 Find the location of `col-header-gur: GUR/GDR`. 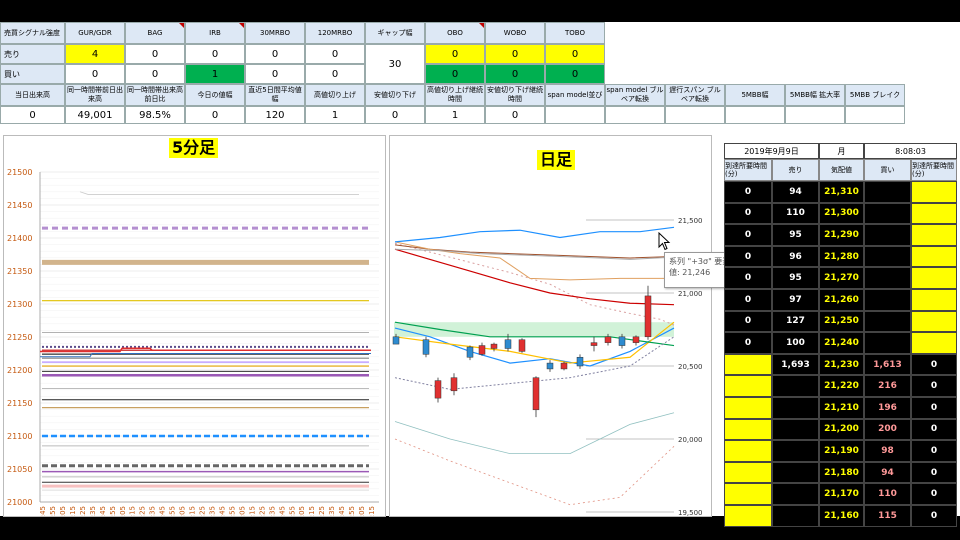

col-header-gur: GUR/GDR is located at coordinates (95, 33).